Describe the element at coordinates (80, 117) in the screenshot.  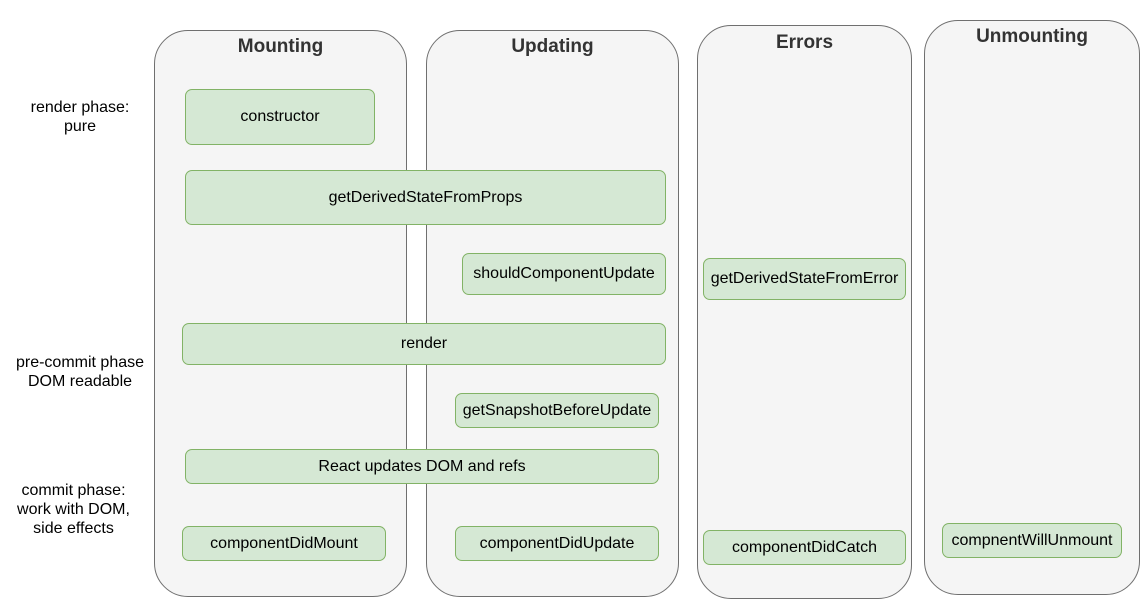
I see `render-phase-label: render phase: pure` at that location.